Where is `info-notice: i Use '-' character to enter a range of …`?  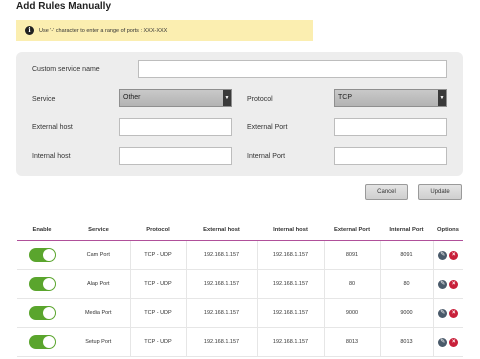
info-notice: i Use '-' character to enter a range of … is located at coordinates (164, 30).